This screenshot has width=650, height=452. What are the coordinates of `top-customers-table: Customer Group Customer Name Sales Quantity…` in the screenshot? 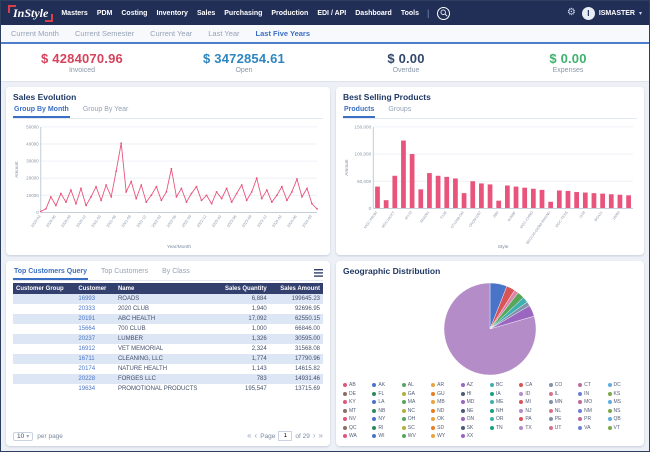 It's located at (168, 338).